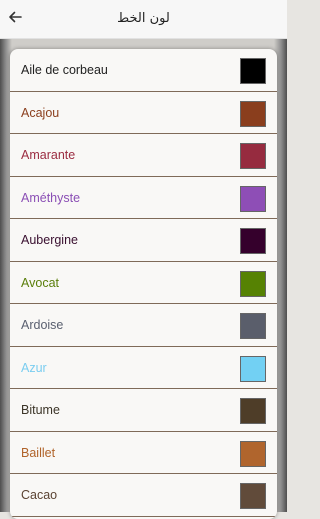 The image size is (320, 519). Describe the element at coordinates (40, 112) in the screenshot. I see `color-name-label: Acajou` at that location.